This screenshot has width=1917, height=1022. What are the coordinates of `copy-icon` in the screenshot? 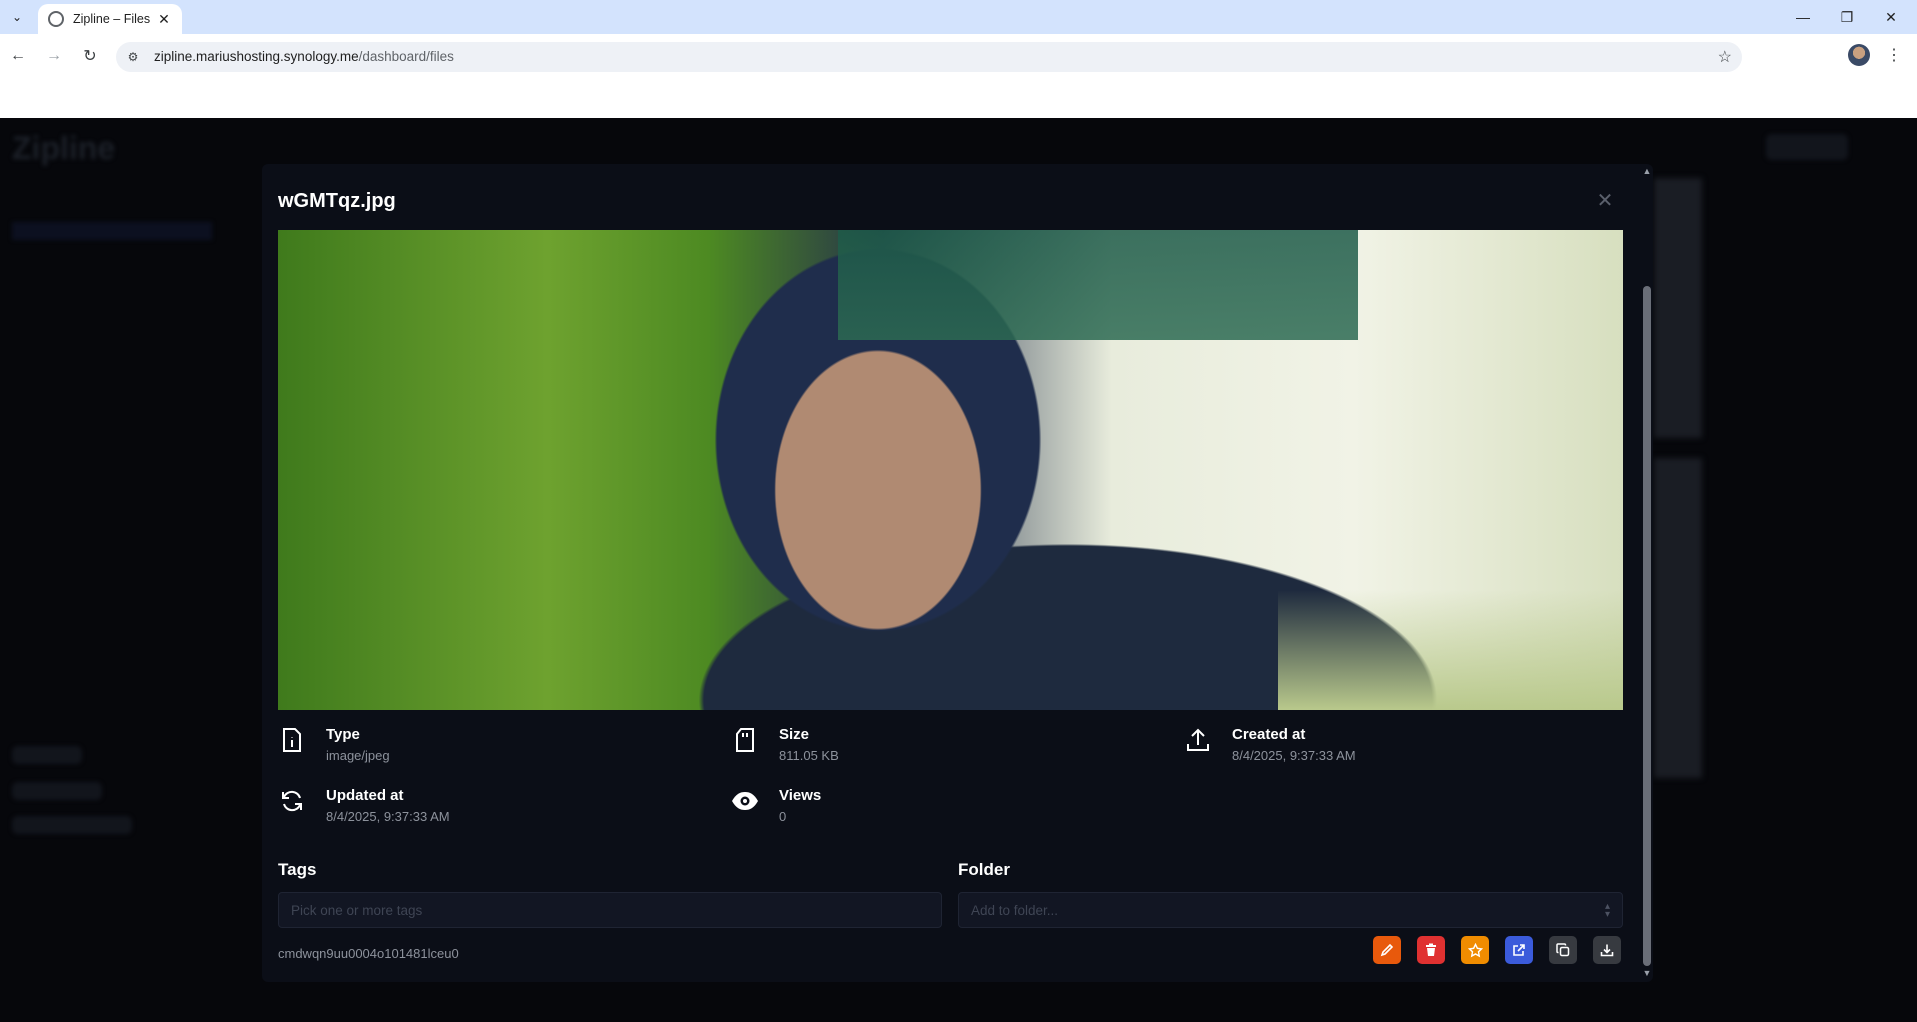 It's located at (1563, 950).